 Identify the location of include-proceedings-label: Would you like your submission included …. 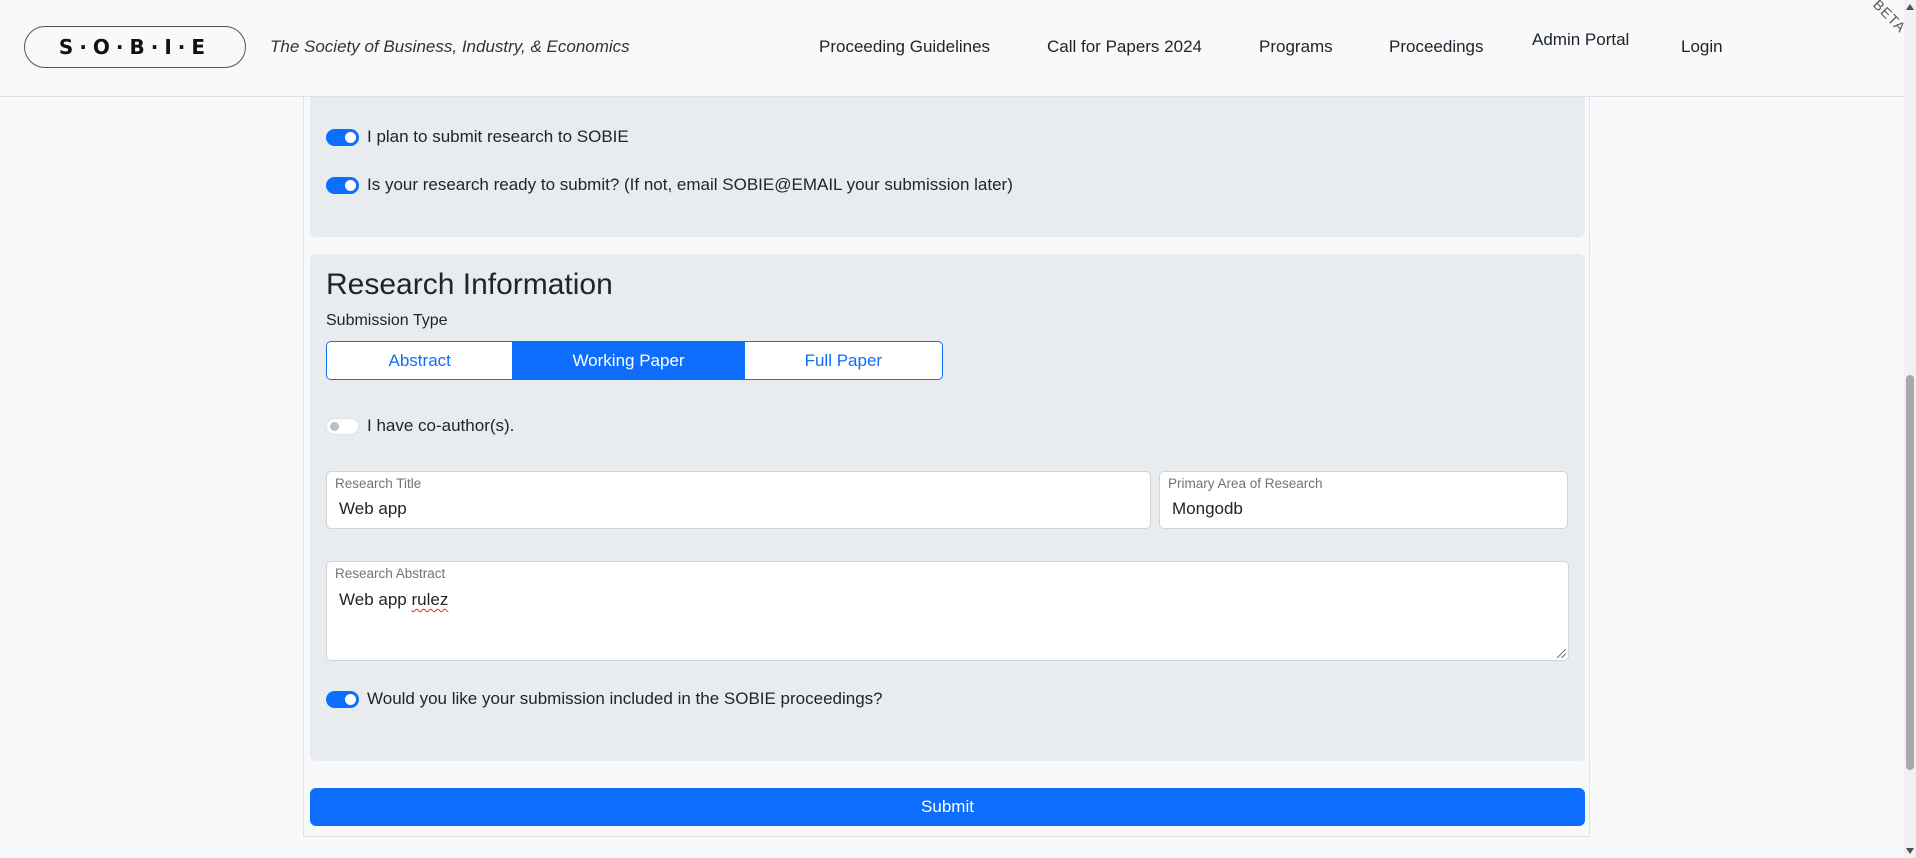
(625, 698).